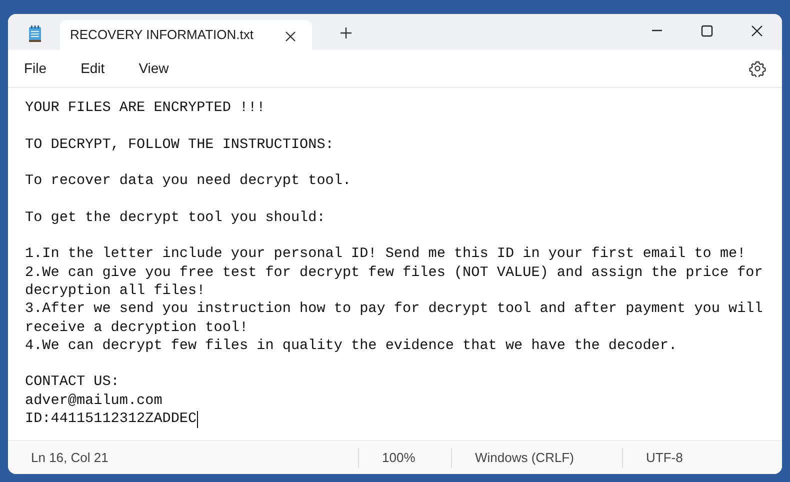 Image resolution: width=790 pixels, height=482 pixels. Describe the element at coordinates (536, 458) in the screenshot. I see `line-ending-type: Windows (CRLF)` at that location.